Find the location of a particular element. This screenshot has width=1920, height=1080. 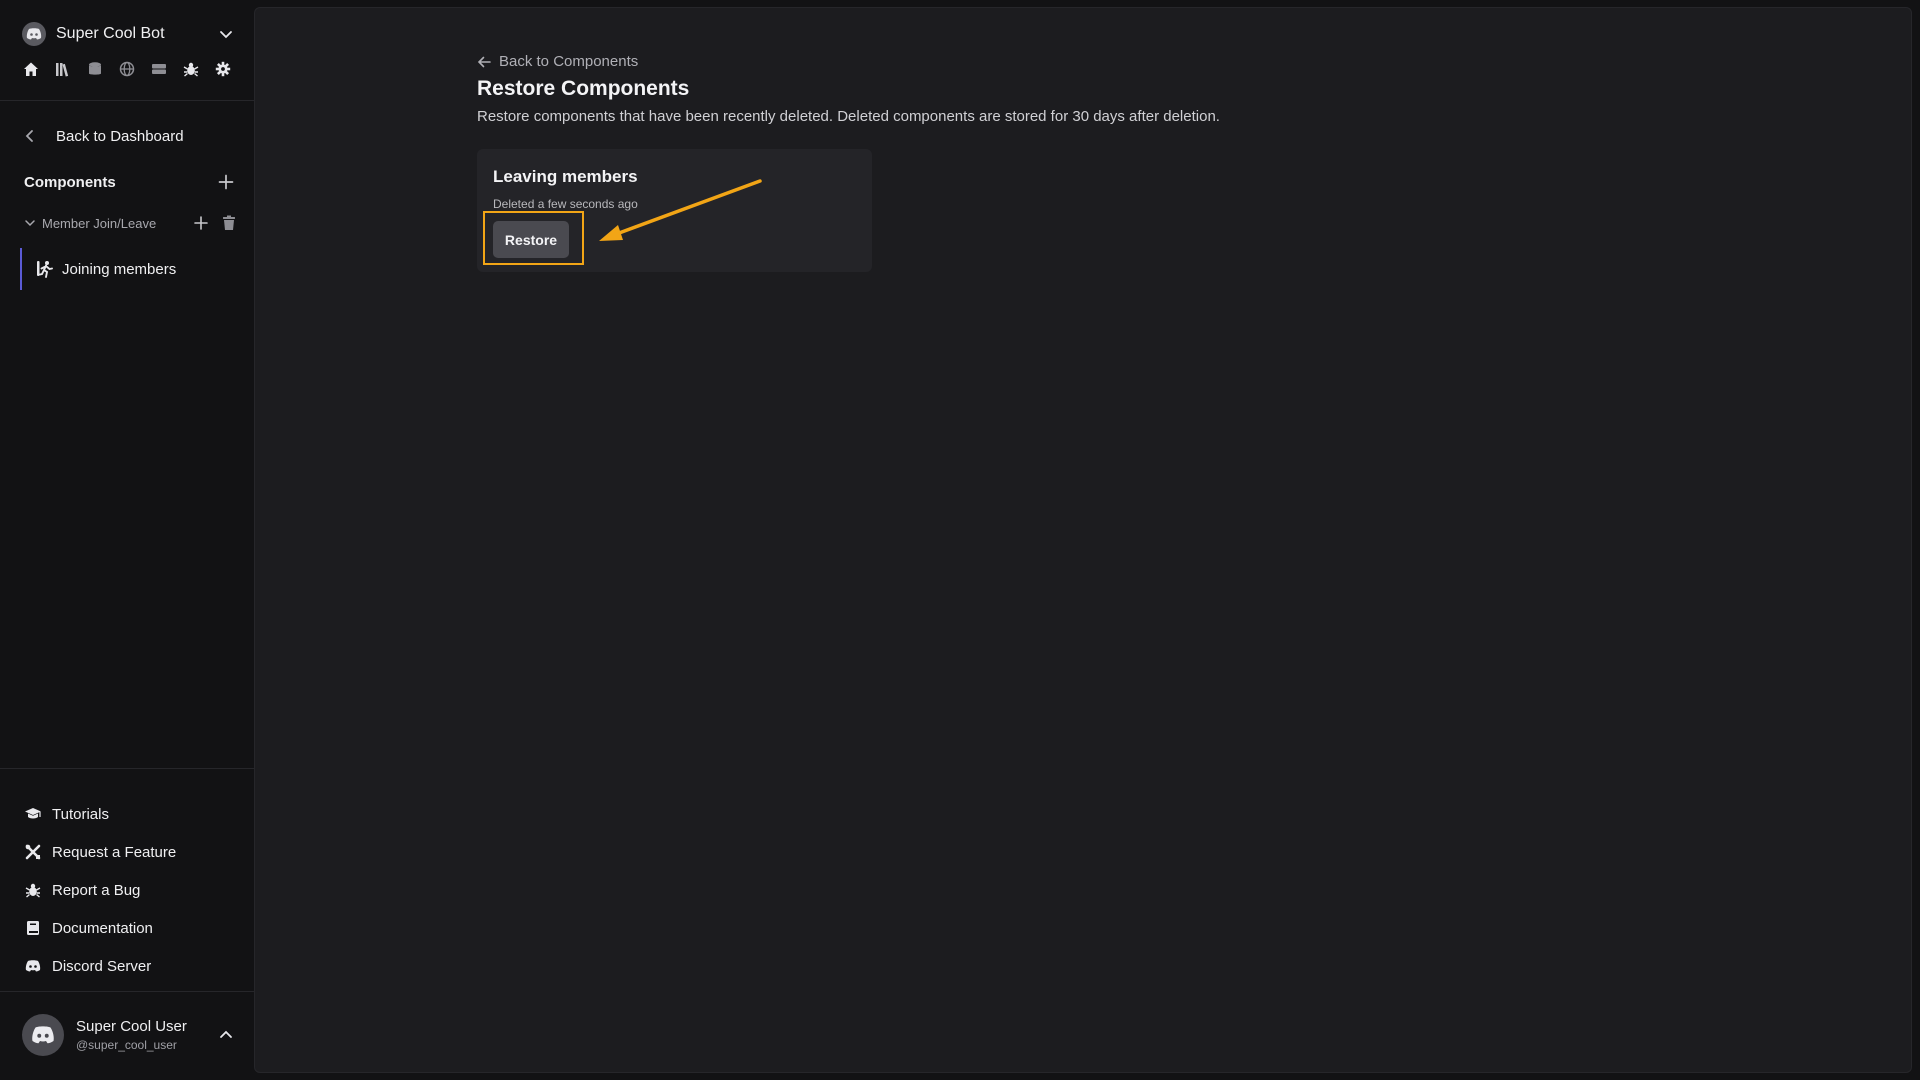

bot-name: Super Cool Bot is located at coordinates (110, 33).